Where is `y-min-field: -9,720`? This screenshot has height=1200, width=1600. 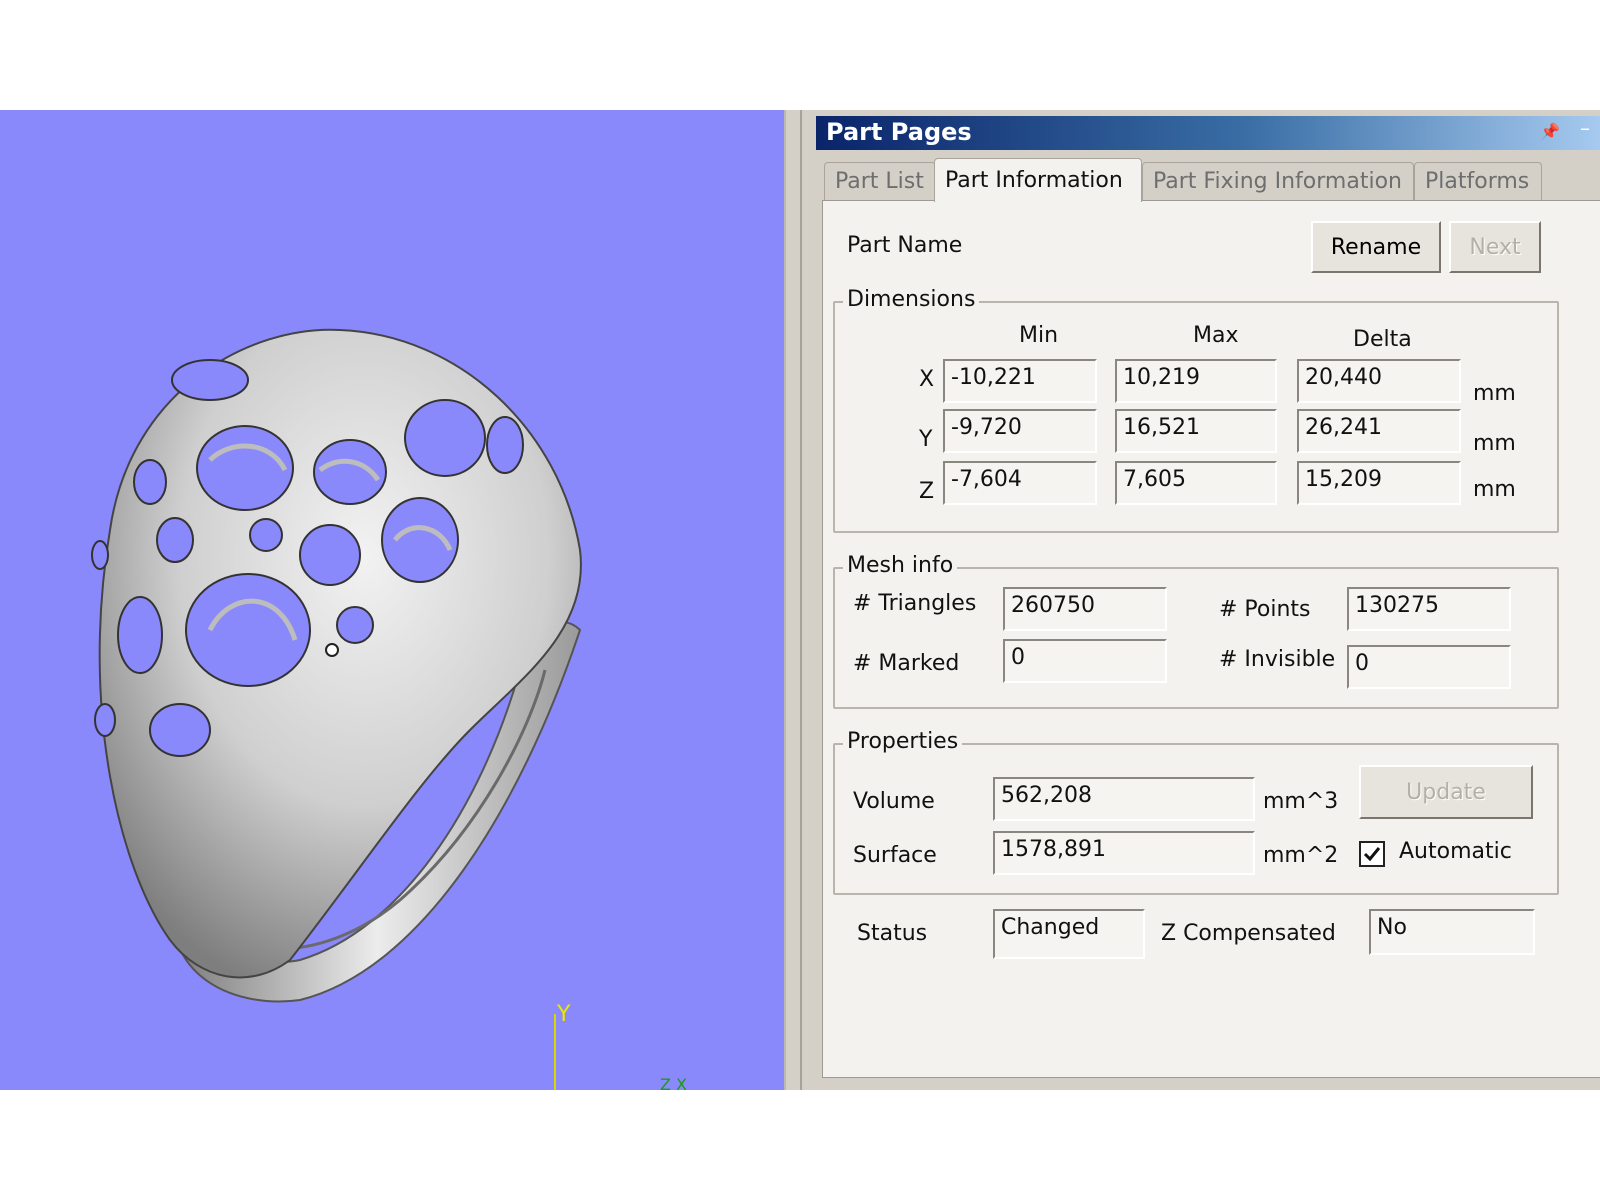
y-min-field: -9,720 is located at coordinates (1020, 431).